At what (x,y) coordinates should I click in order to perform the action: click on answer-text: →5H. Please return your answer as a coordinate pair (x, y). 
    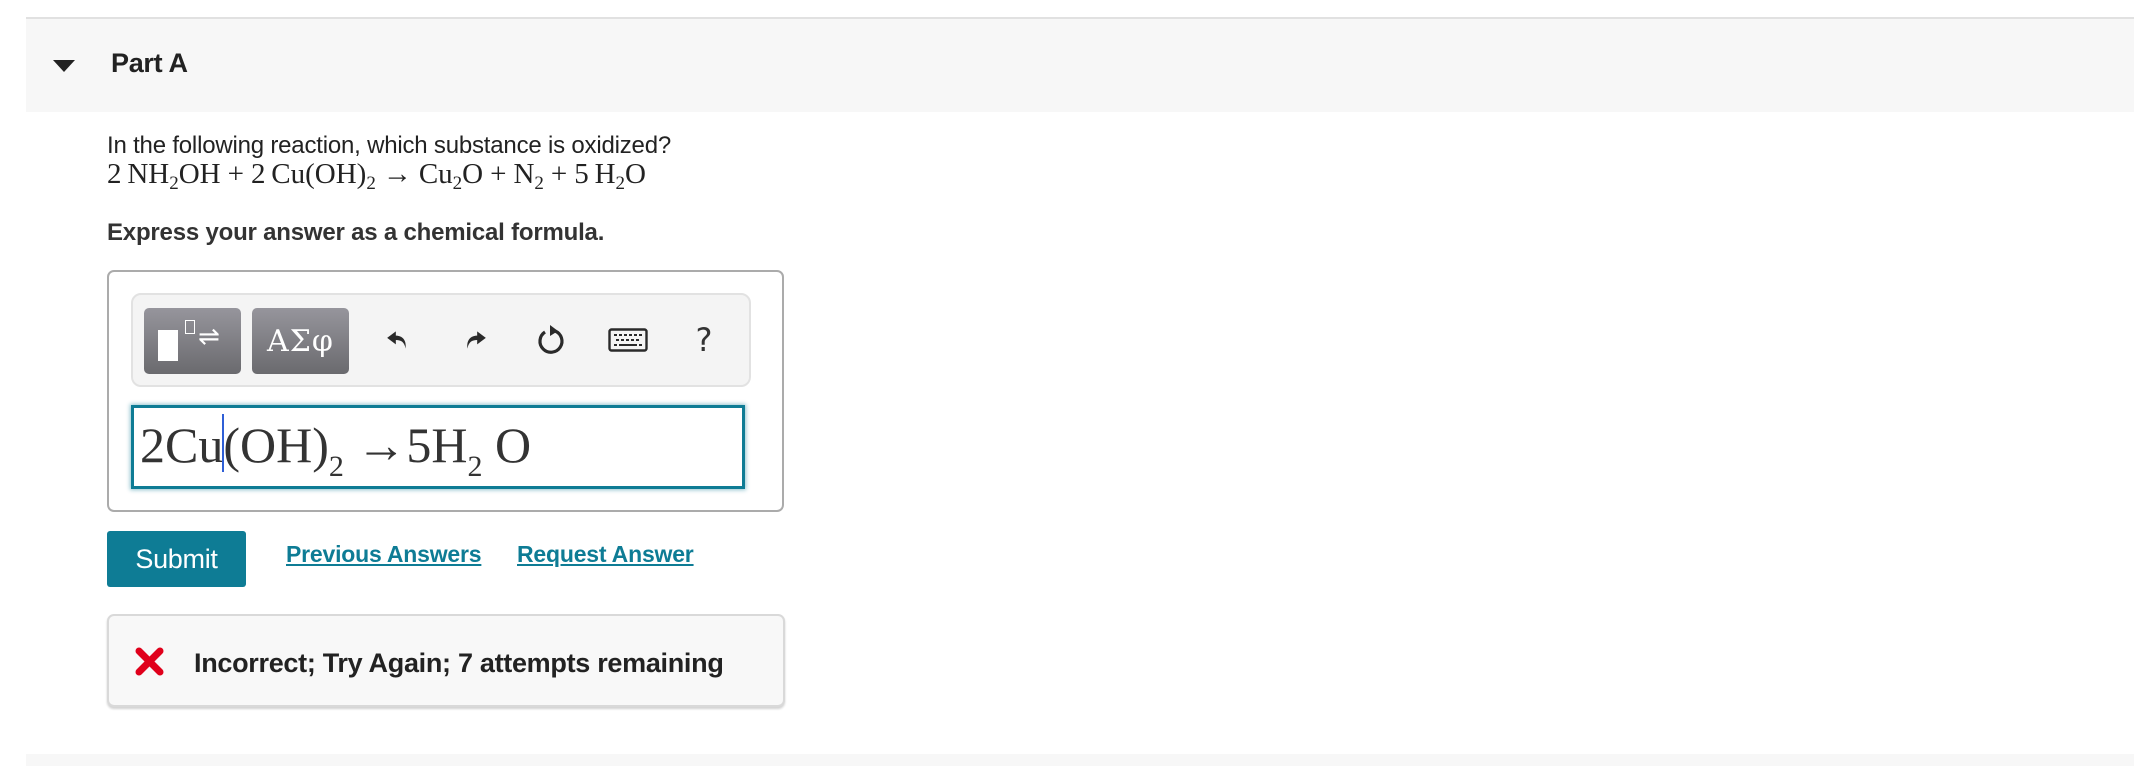
    Looking at the image, I should click on (405, 445).